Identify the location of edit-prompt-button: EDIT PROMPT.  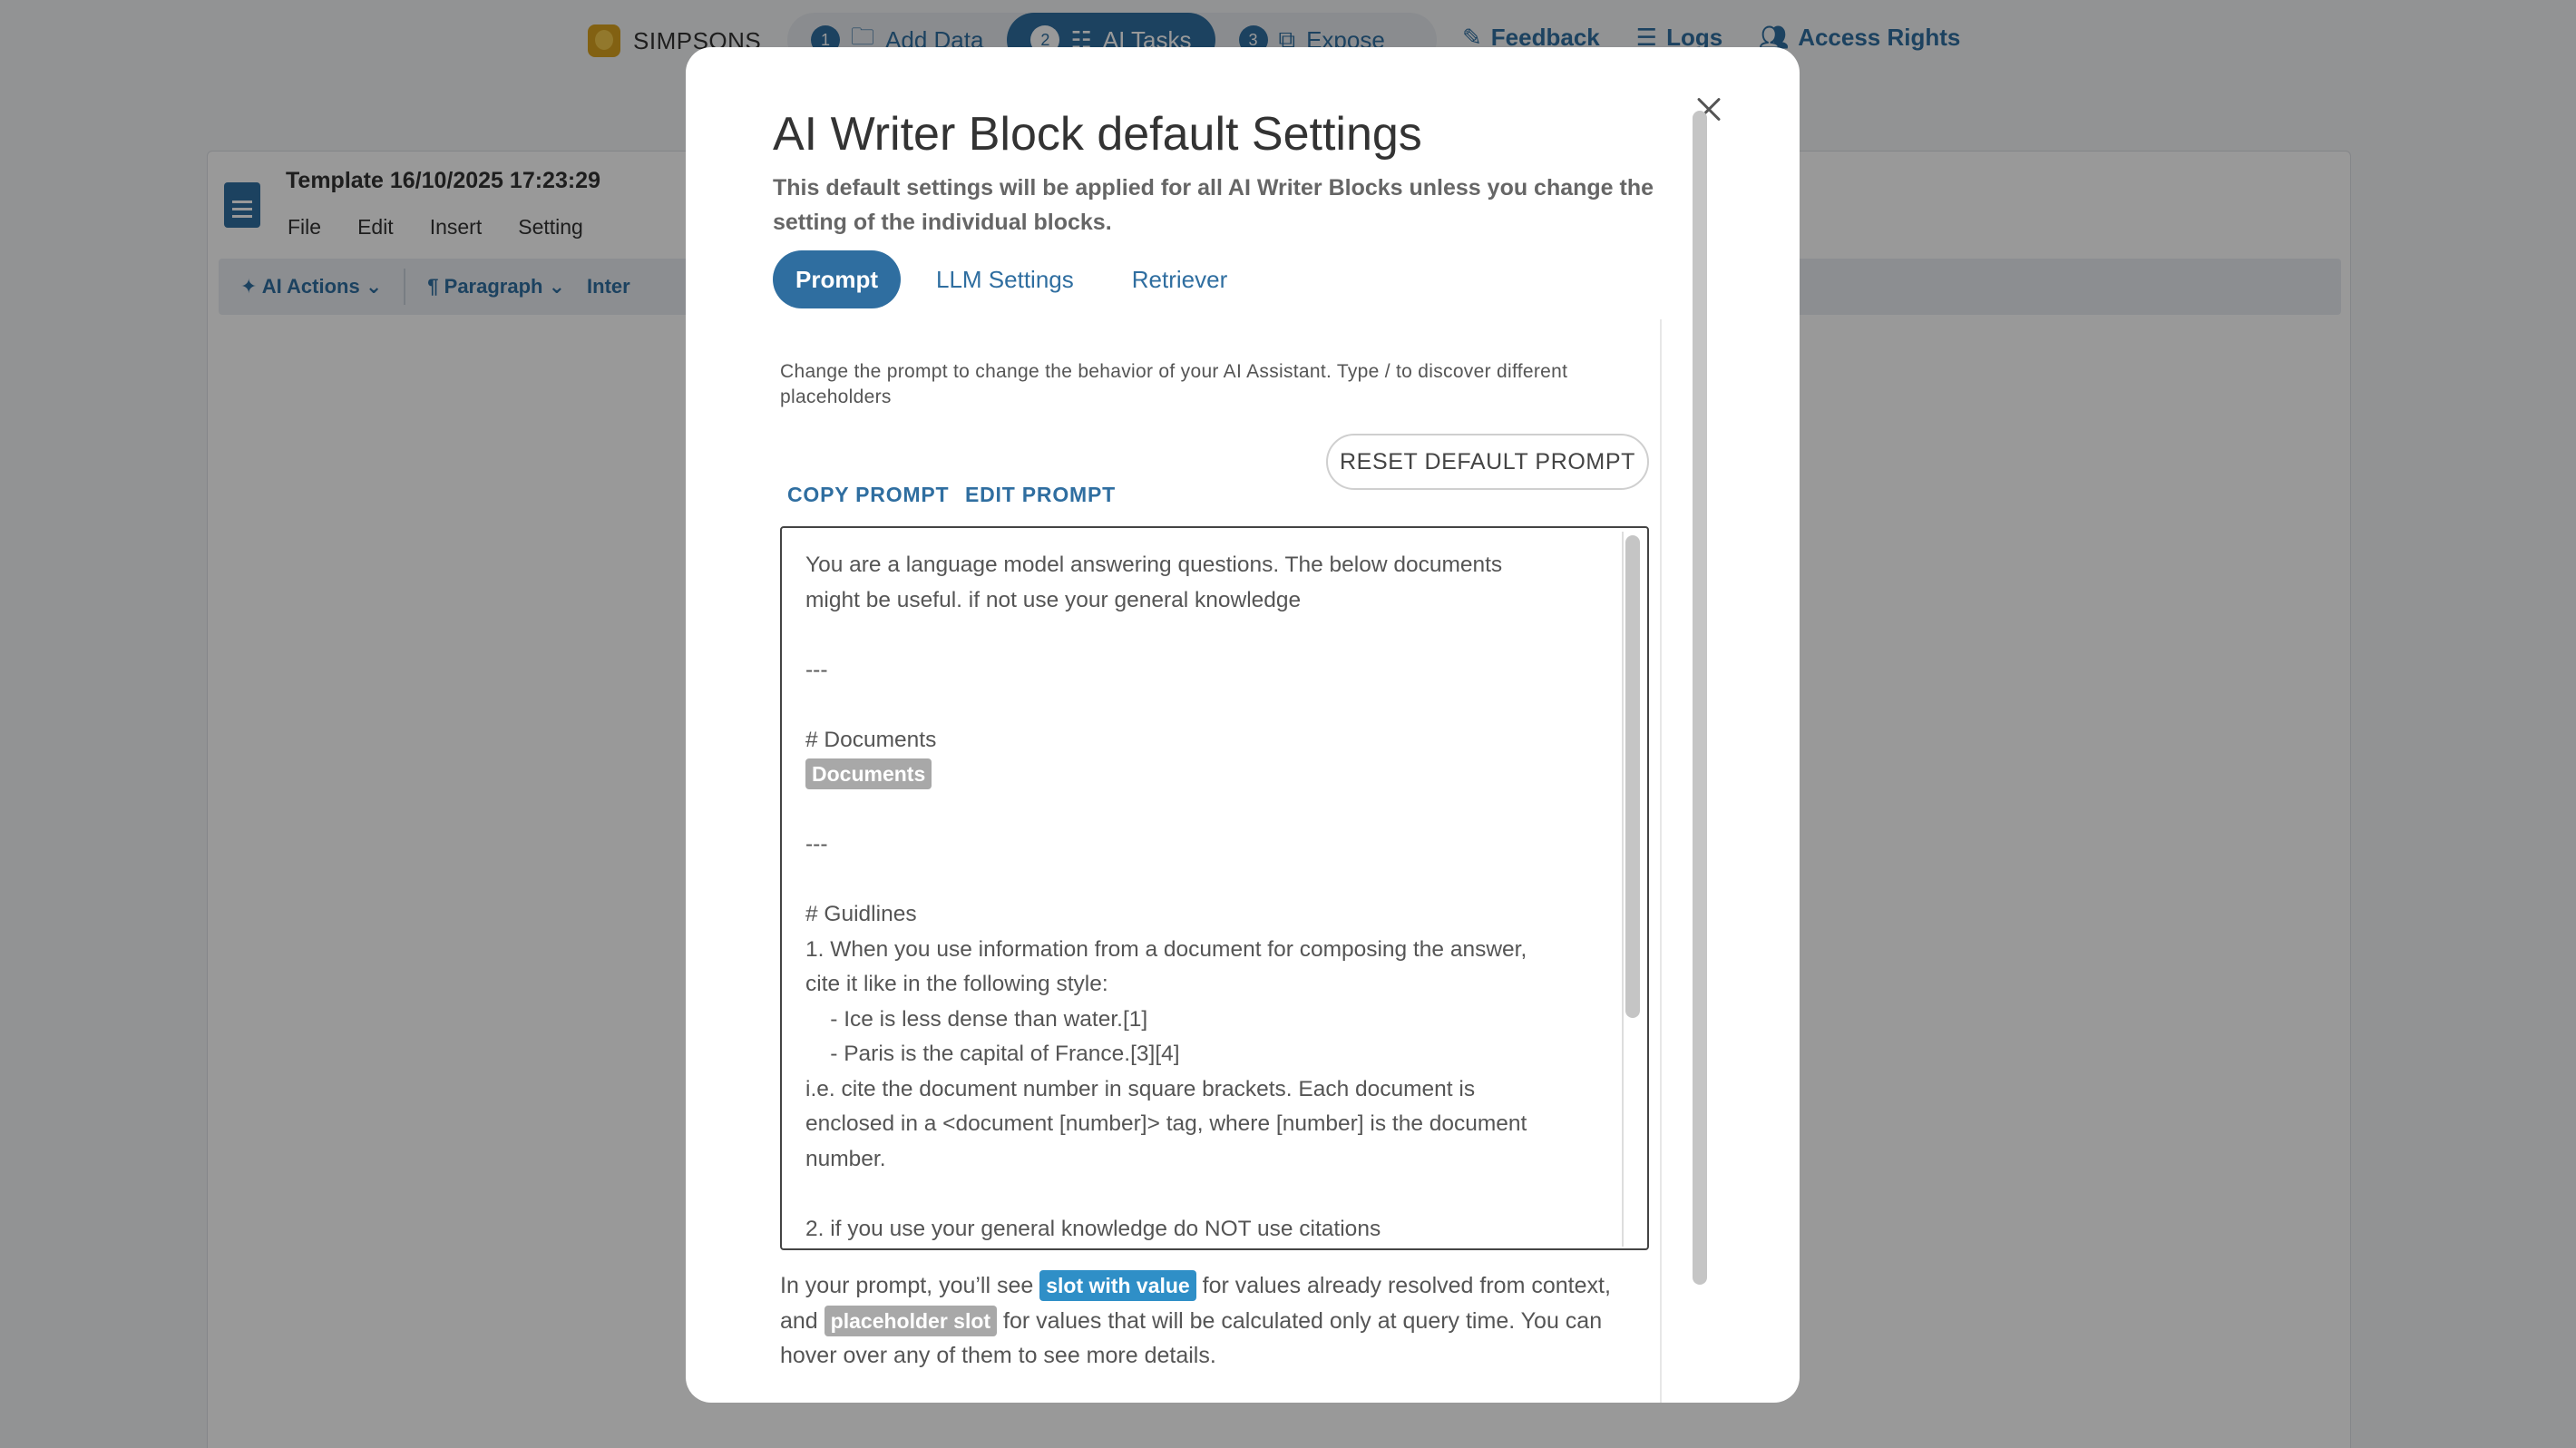
(1040, 495).